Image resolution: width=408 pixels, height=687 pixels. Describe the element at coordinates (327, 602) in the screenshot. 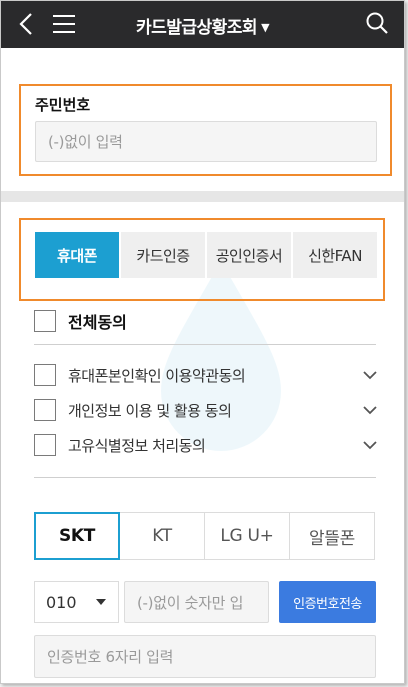

I see `send-code-button: 인증번호전송` at that location.